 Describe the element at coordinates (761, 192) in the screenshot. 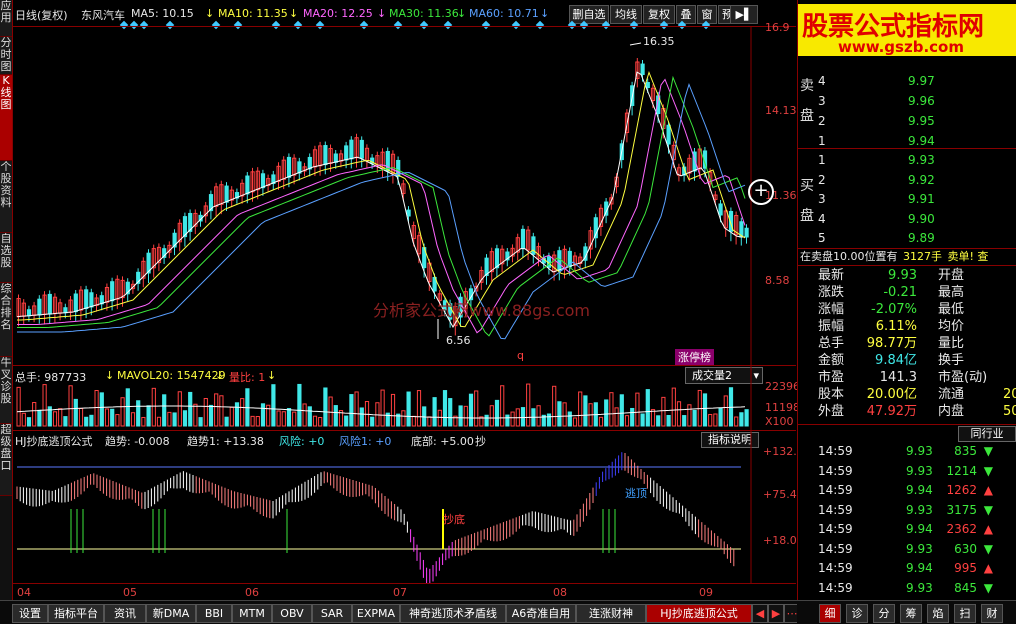

I see `zoom-in-icon: +` at that location.